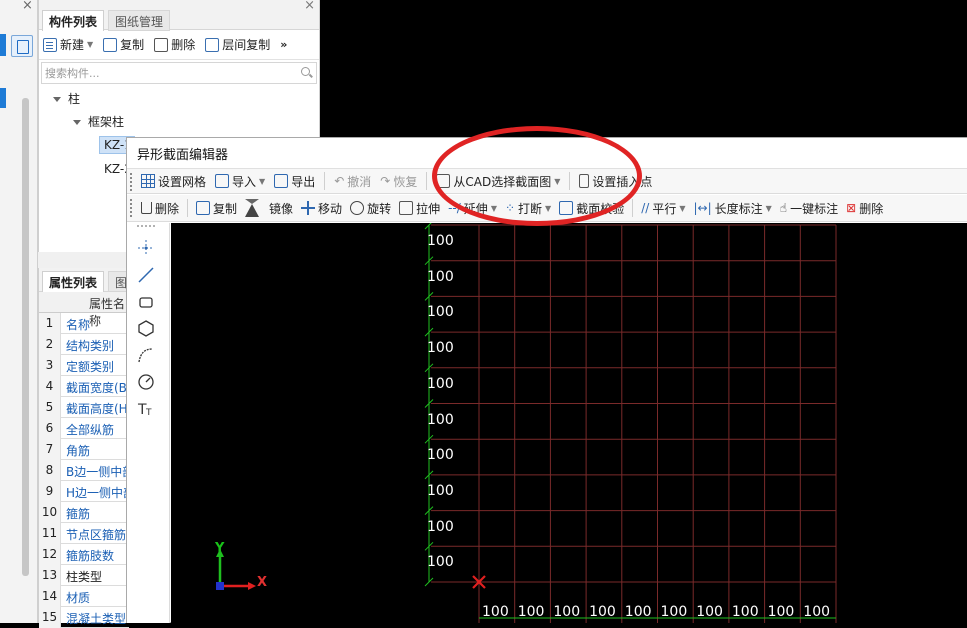 Image resolution: width=967 pixels, height=628 pixels. Describe the element at coordinates (50, 596) in the screenshot. I see `row-number: 14` at that location.